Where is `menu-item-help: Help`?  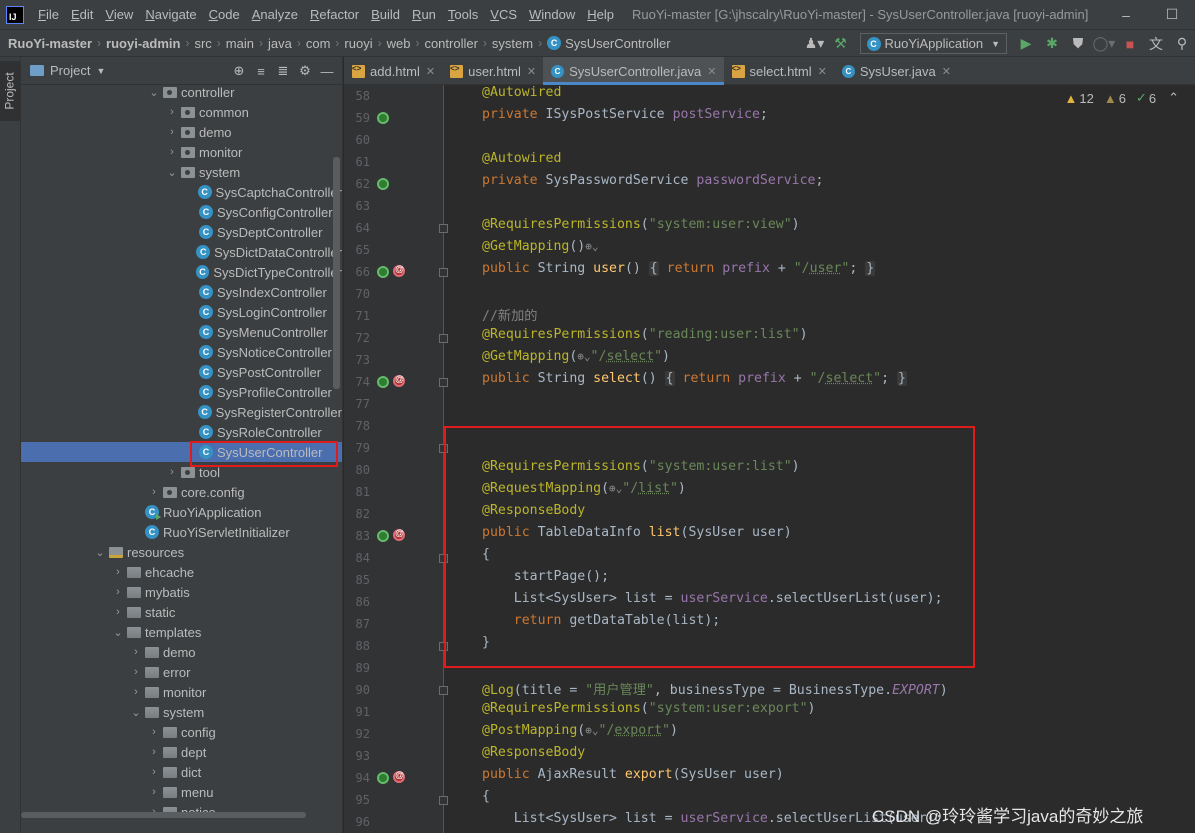
menu-item-help: Help is located at coordinates (600, 14).